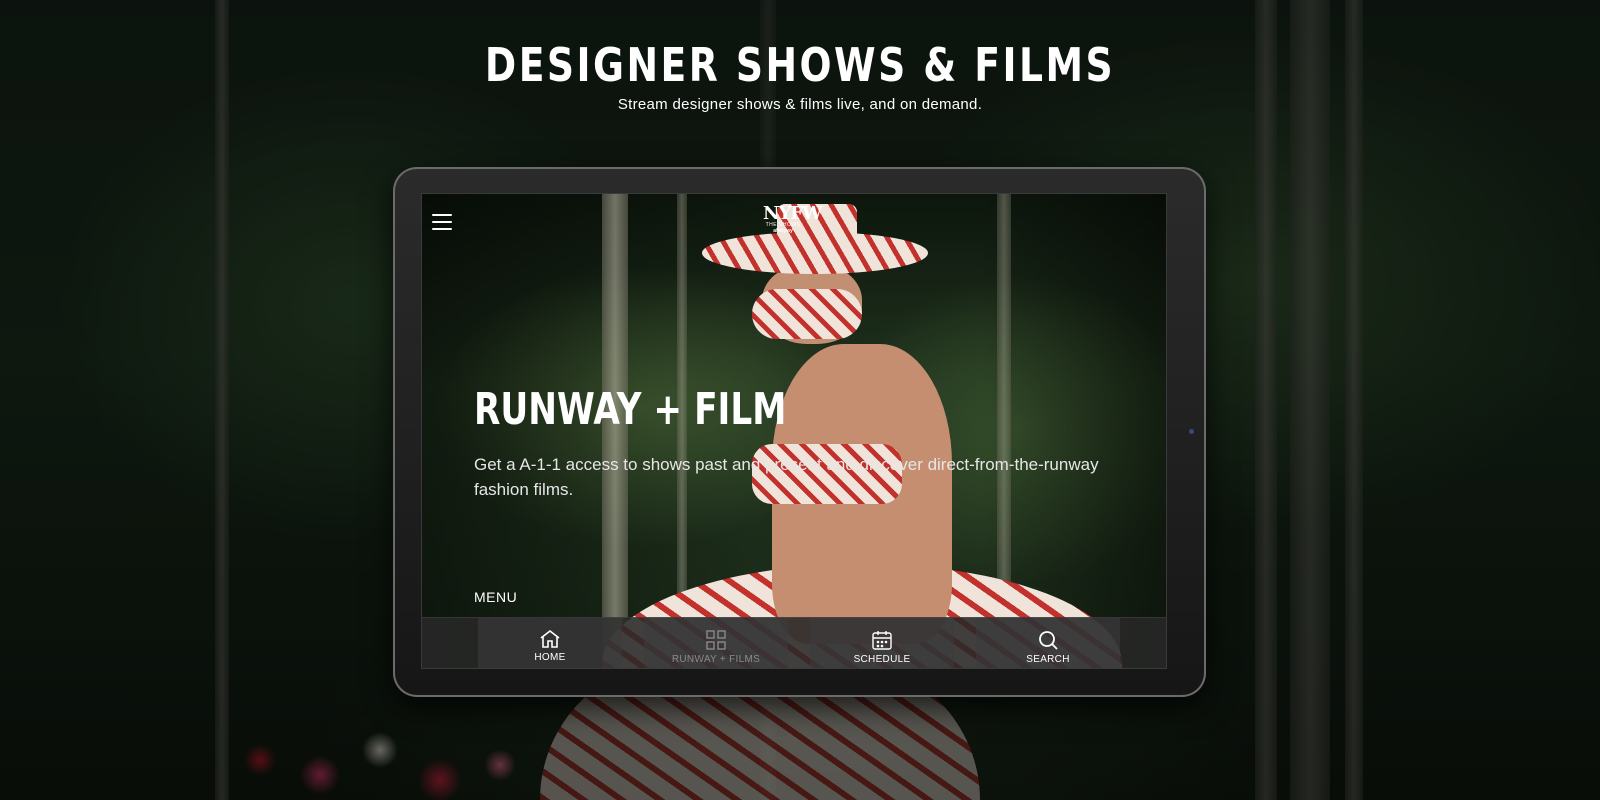  Describe the element at coordinates (882, 640) in the screenshot. I see `calendar-icon` at that location.